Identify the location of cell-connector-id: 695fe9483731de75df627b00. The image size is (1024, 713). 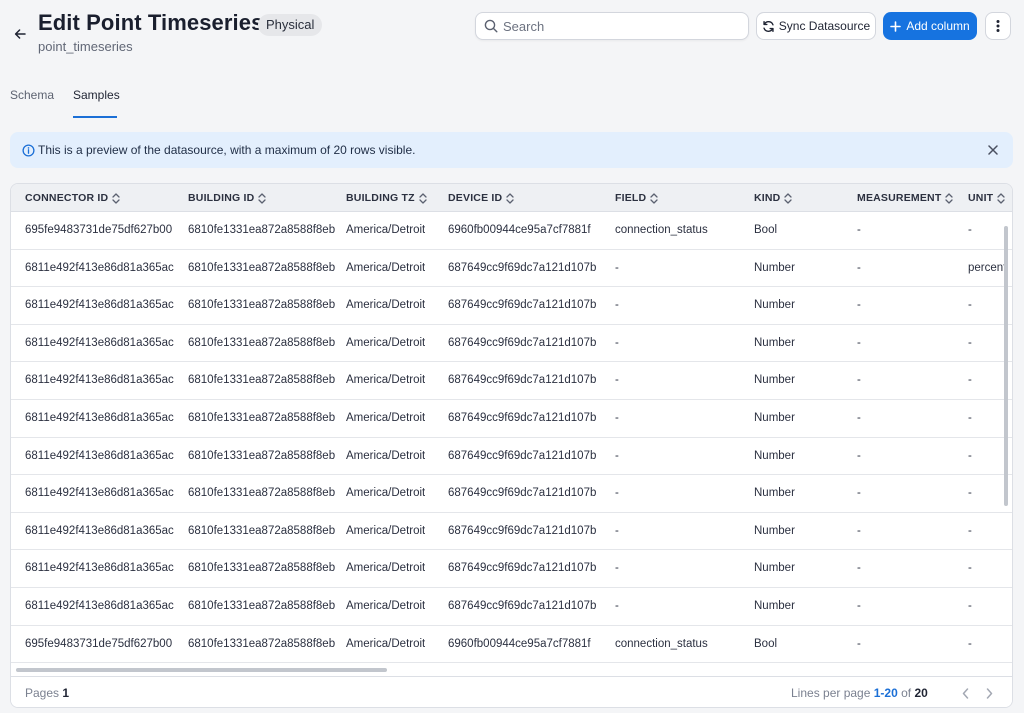
(99, 230).